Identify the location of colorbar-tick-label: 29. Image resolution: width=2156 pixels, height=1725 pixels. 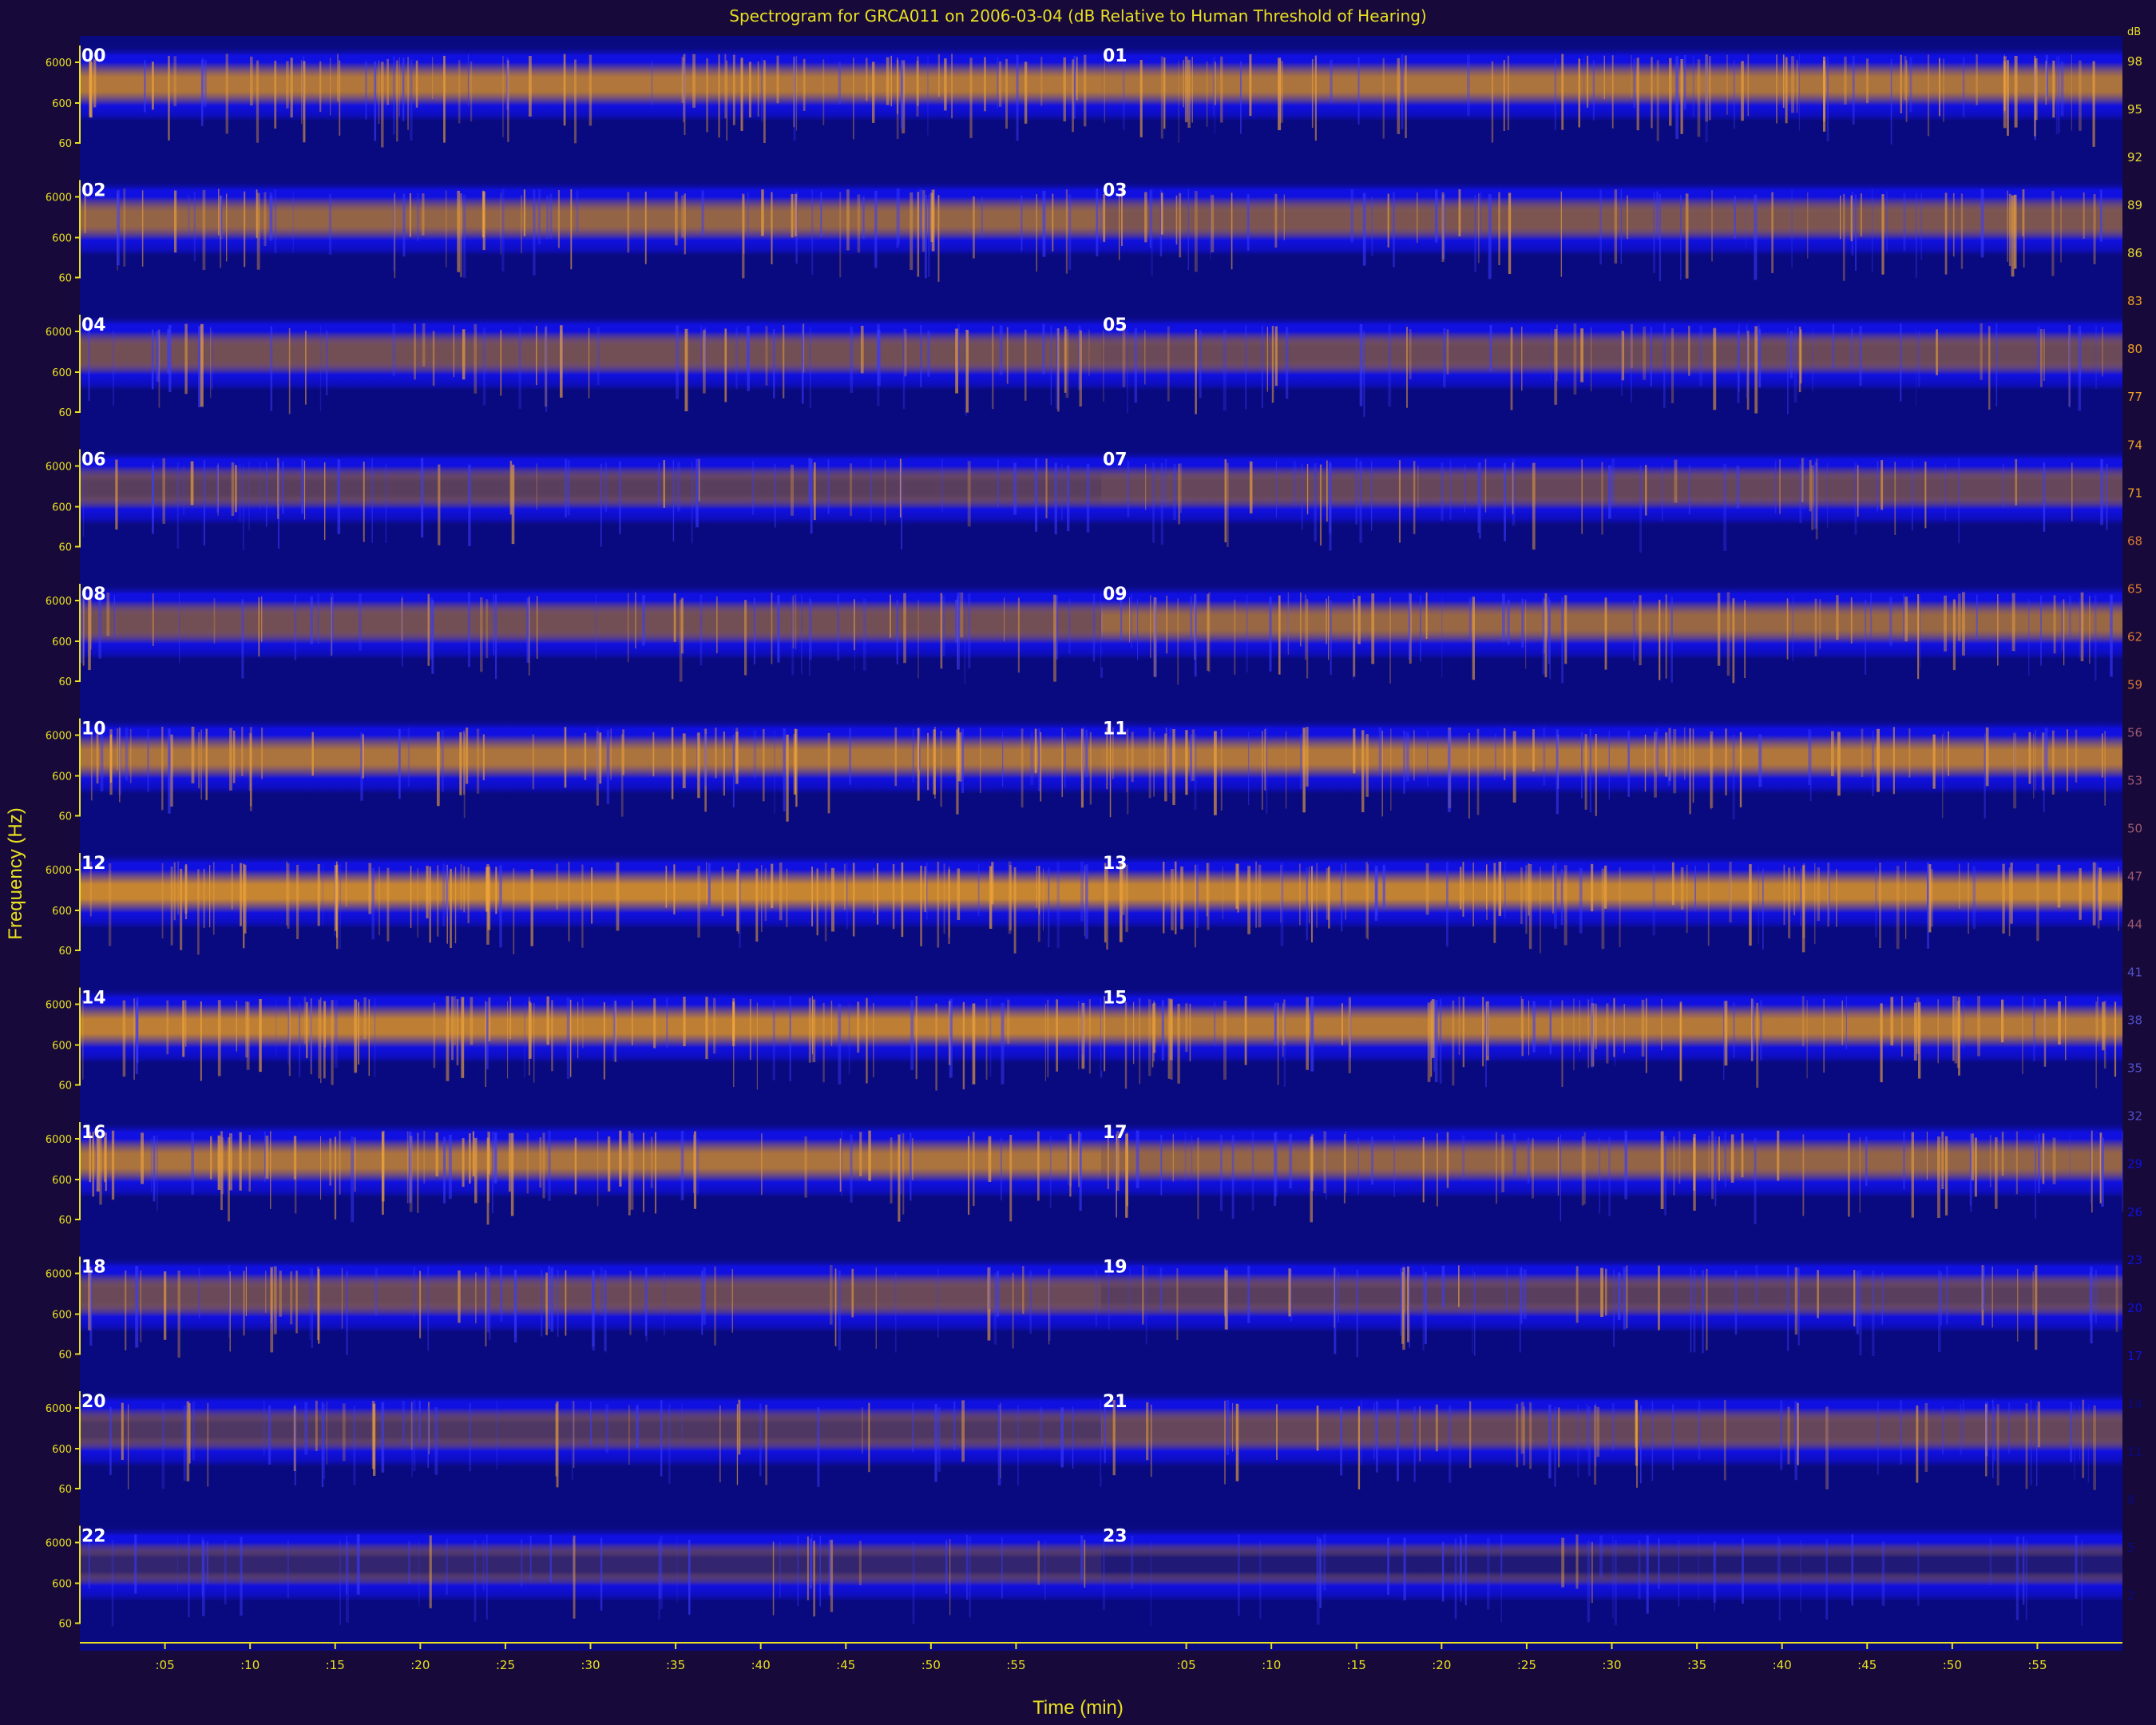
(2134, 1165).